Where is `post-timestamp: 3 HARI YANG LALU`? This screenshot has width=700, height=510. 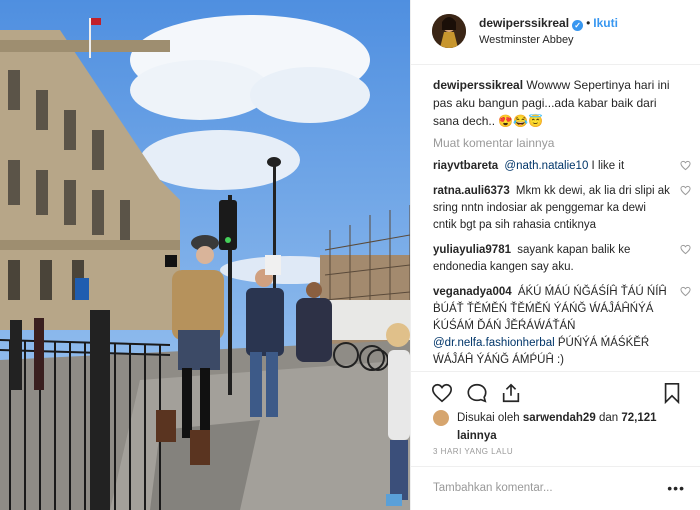 post-timestamp: 3 HARI YANG LALU is located at coordinates (473, 451).